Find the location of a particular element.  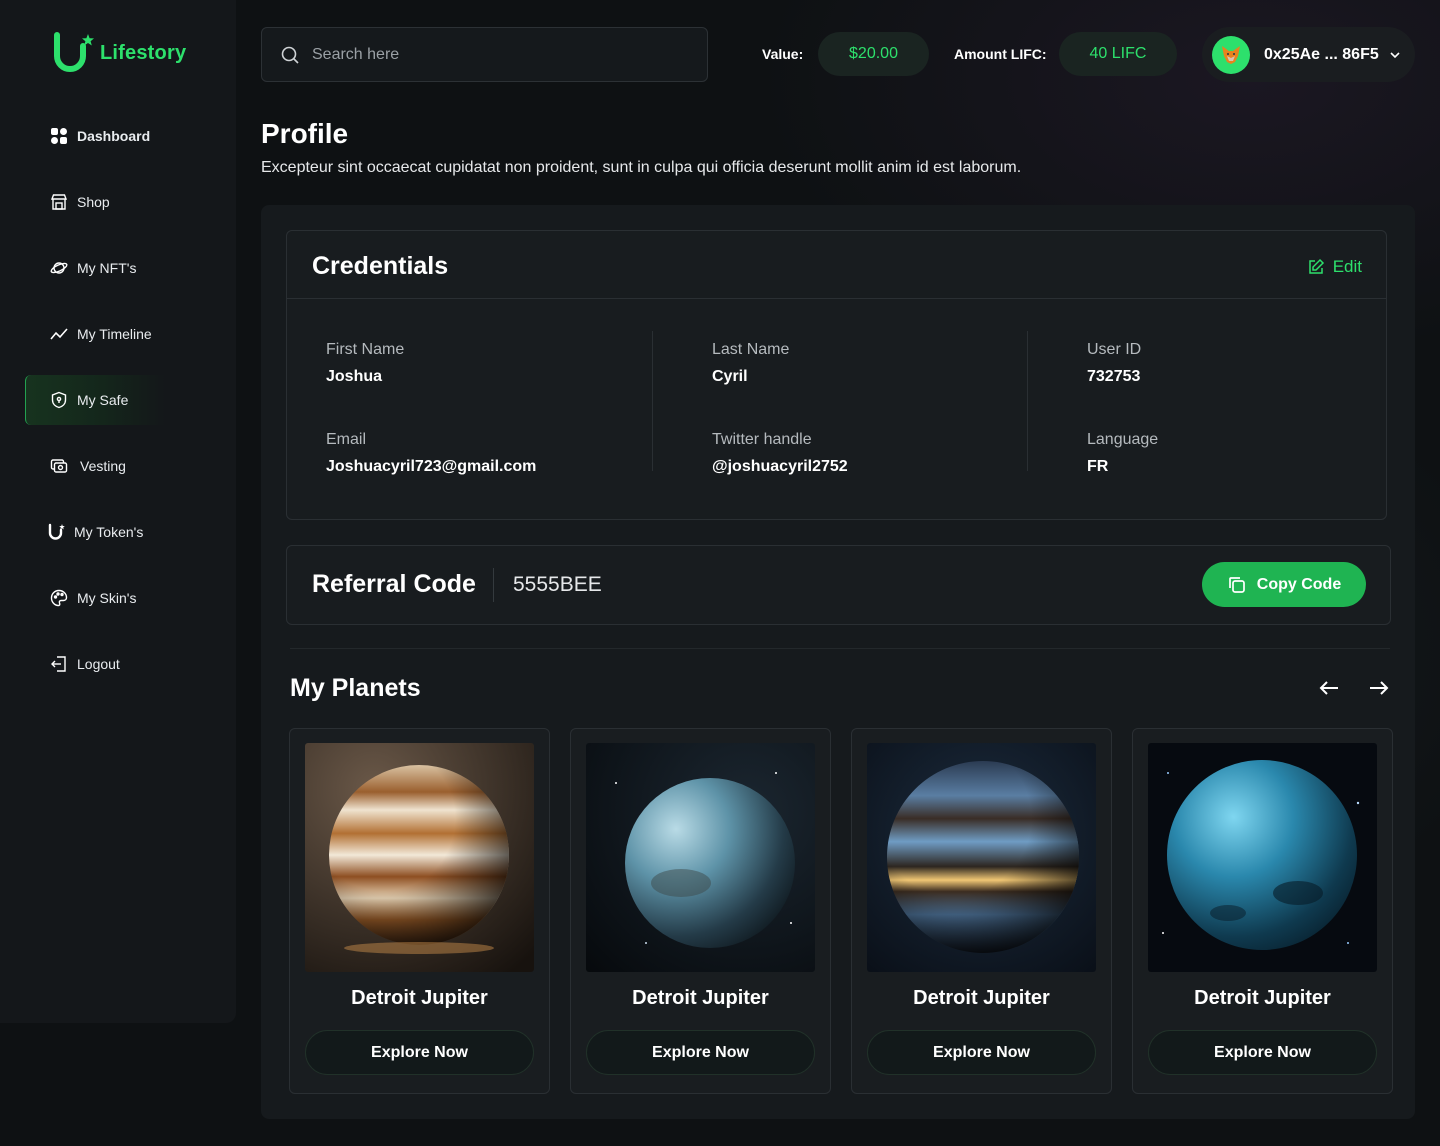

first-name-field: First Name Joshua is located at coordinates (365, 363).